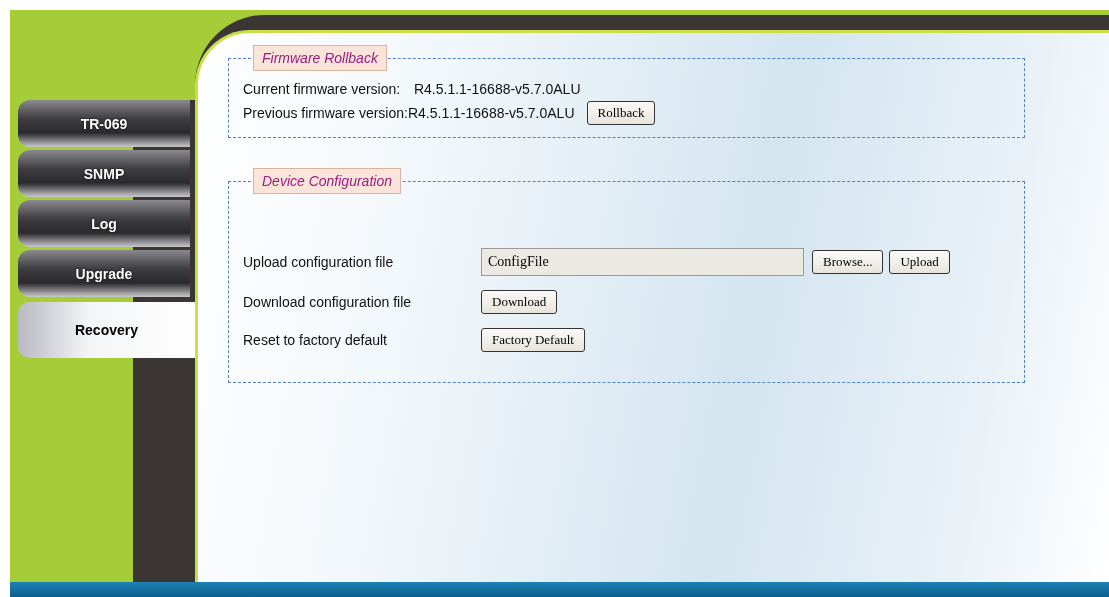 The height and width of the screenshot is (597, 1109). What do you see at coordinates (104, 123) in the screenshot?
I see `sidebar-tab: TR-069` at bounding box center [104, 123].